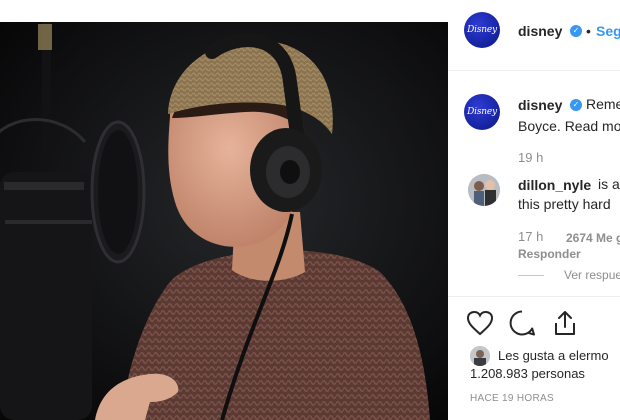  What do you see at coordinates (534, 70) in the screenshot?
I see `header-divider` at bounding box center [534, 70].